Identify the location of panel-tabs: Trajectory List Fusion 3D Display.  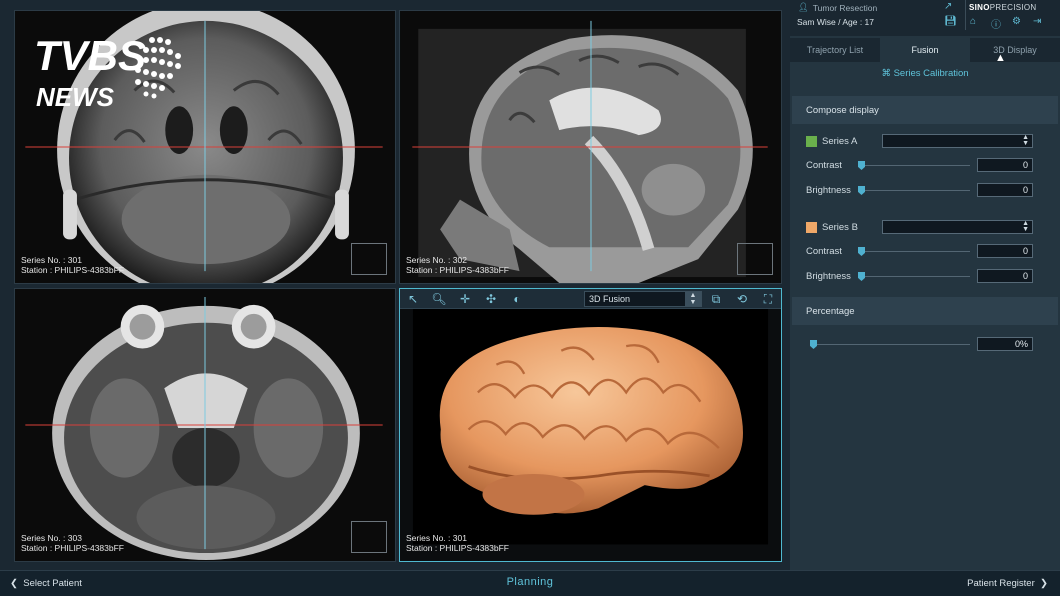
(925, 50).